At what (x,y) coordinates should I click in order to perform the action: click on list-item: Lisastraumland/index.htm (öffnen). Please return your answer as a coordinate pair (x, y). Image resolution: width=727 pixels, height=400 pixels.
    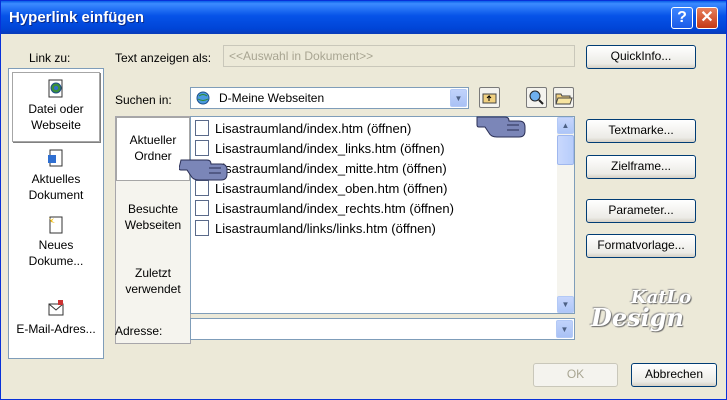
    Looking at the image, I should click on (303, 130).